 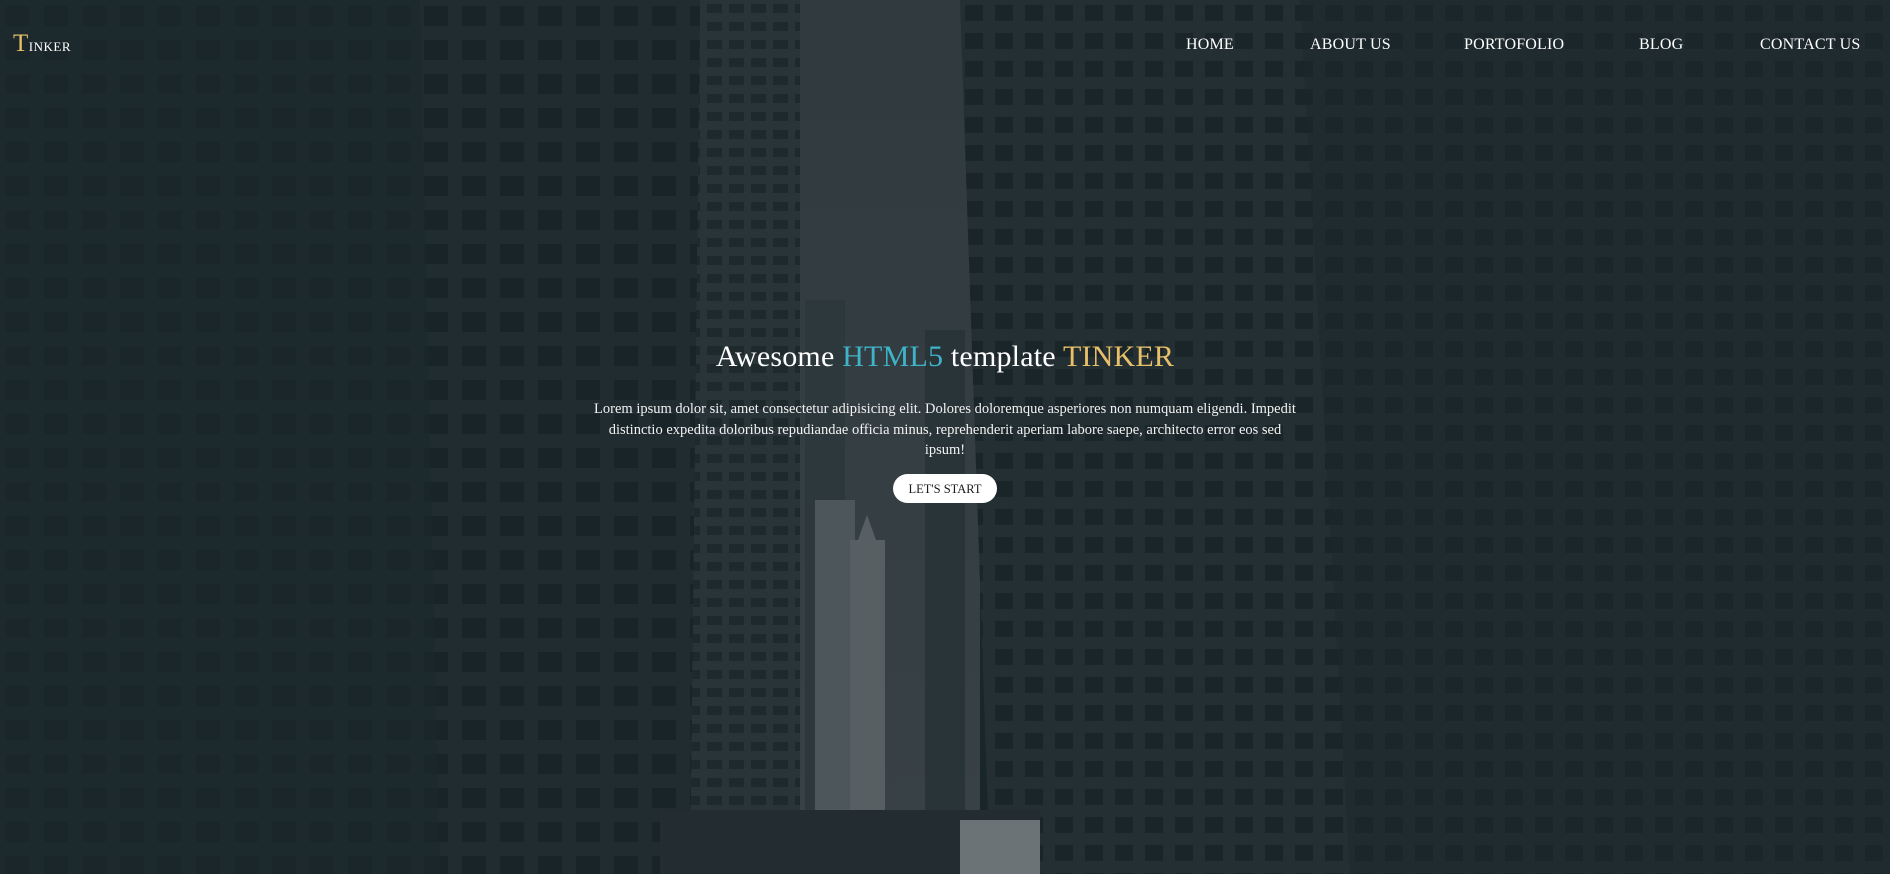 What do you see at coordinates (1350, 45) in the screenshot?
I see `nav-link-about-us: ABOUT US` at bounding box center [1350, 45].